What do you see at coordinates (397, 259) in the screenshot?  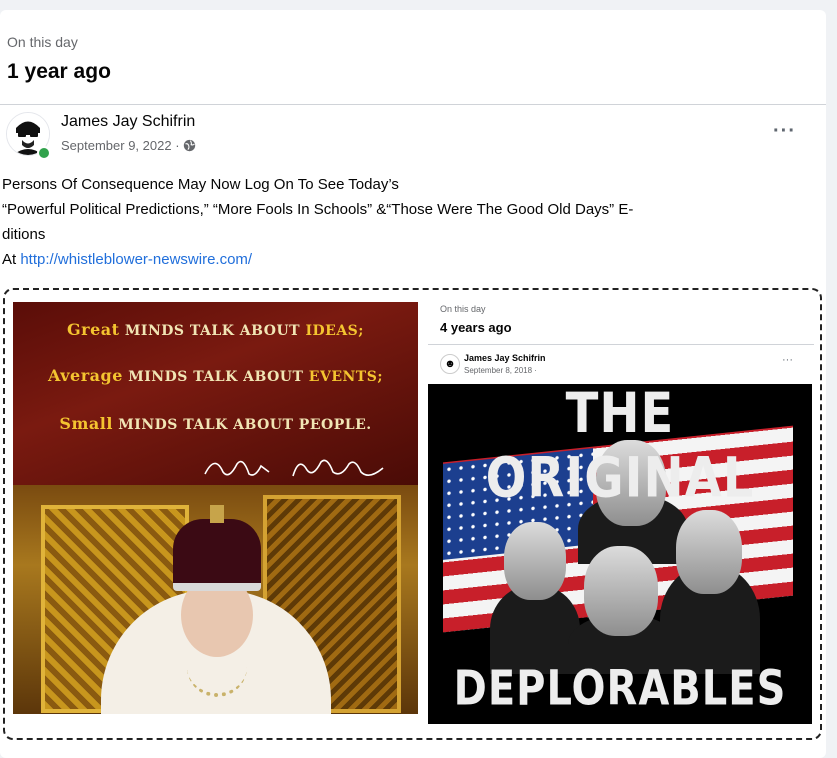 I see `post-text-line-4: At http://whistleblower-newswire.com/` at bounding box center [397, 259].